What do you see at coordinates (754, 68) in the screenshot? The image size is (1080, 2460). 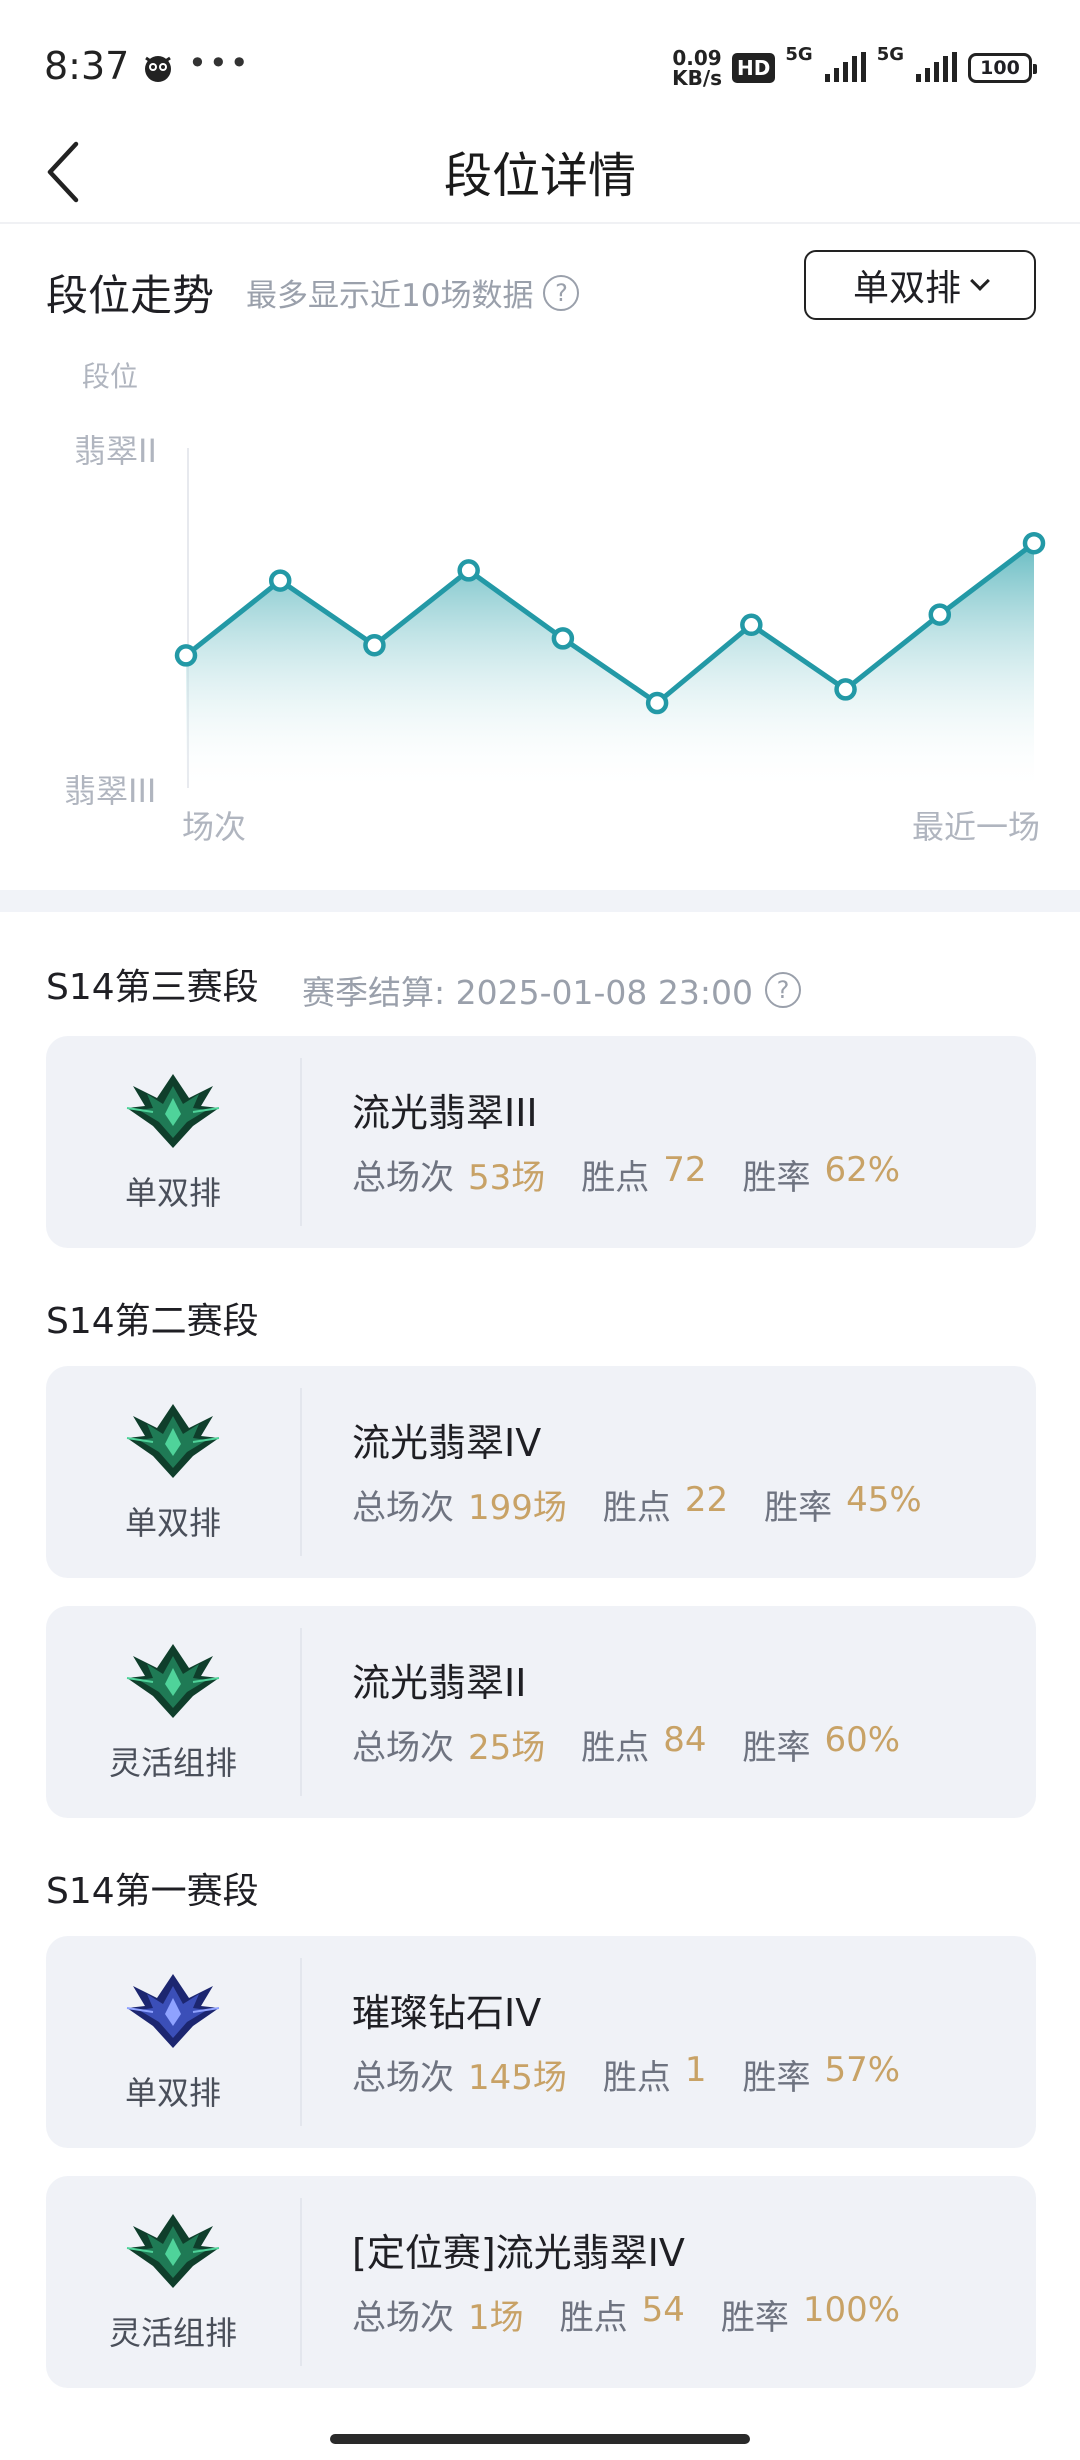 I see `hd-icon: HD` at bounding box center [754, 68].